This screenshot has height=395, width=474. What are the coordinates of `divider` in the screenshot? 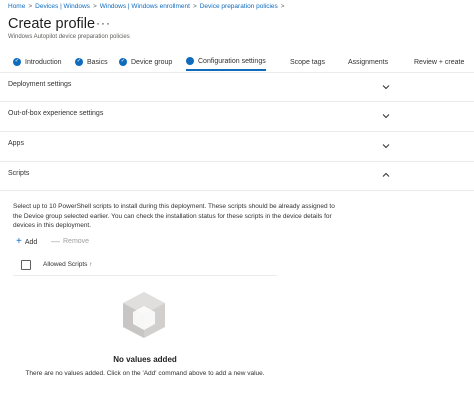 It's located at (237, 190).